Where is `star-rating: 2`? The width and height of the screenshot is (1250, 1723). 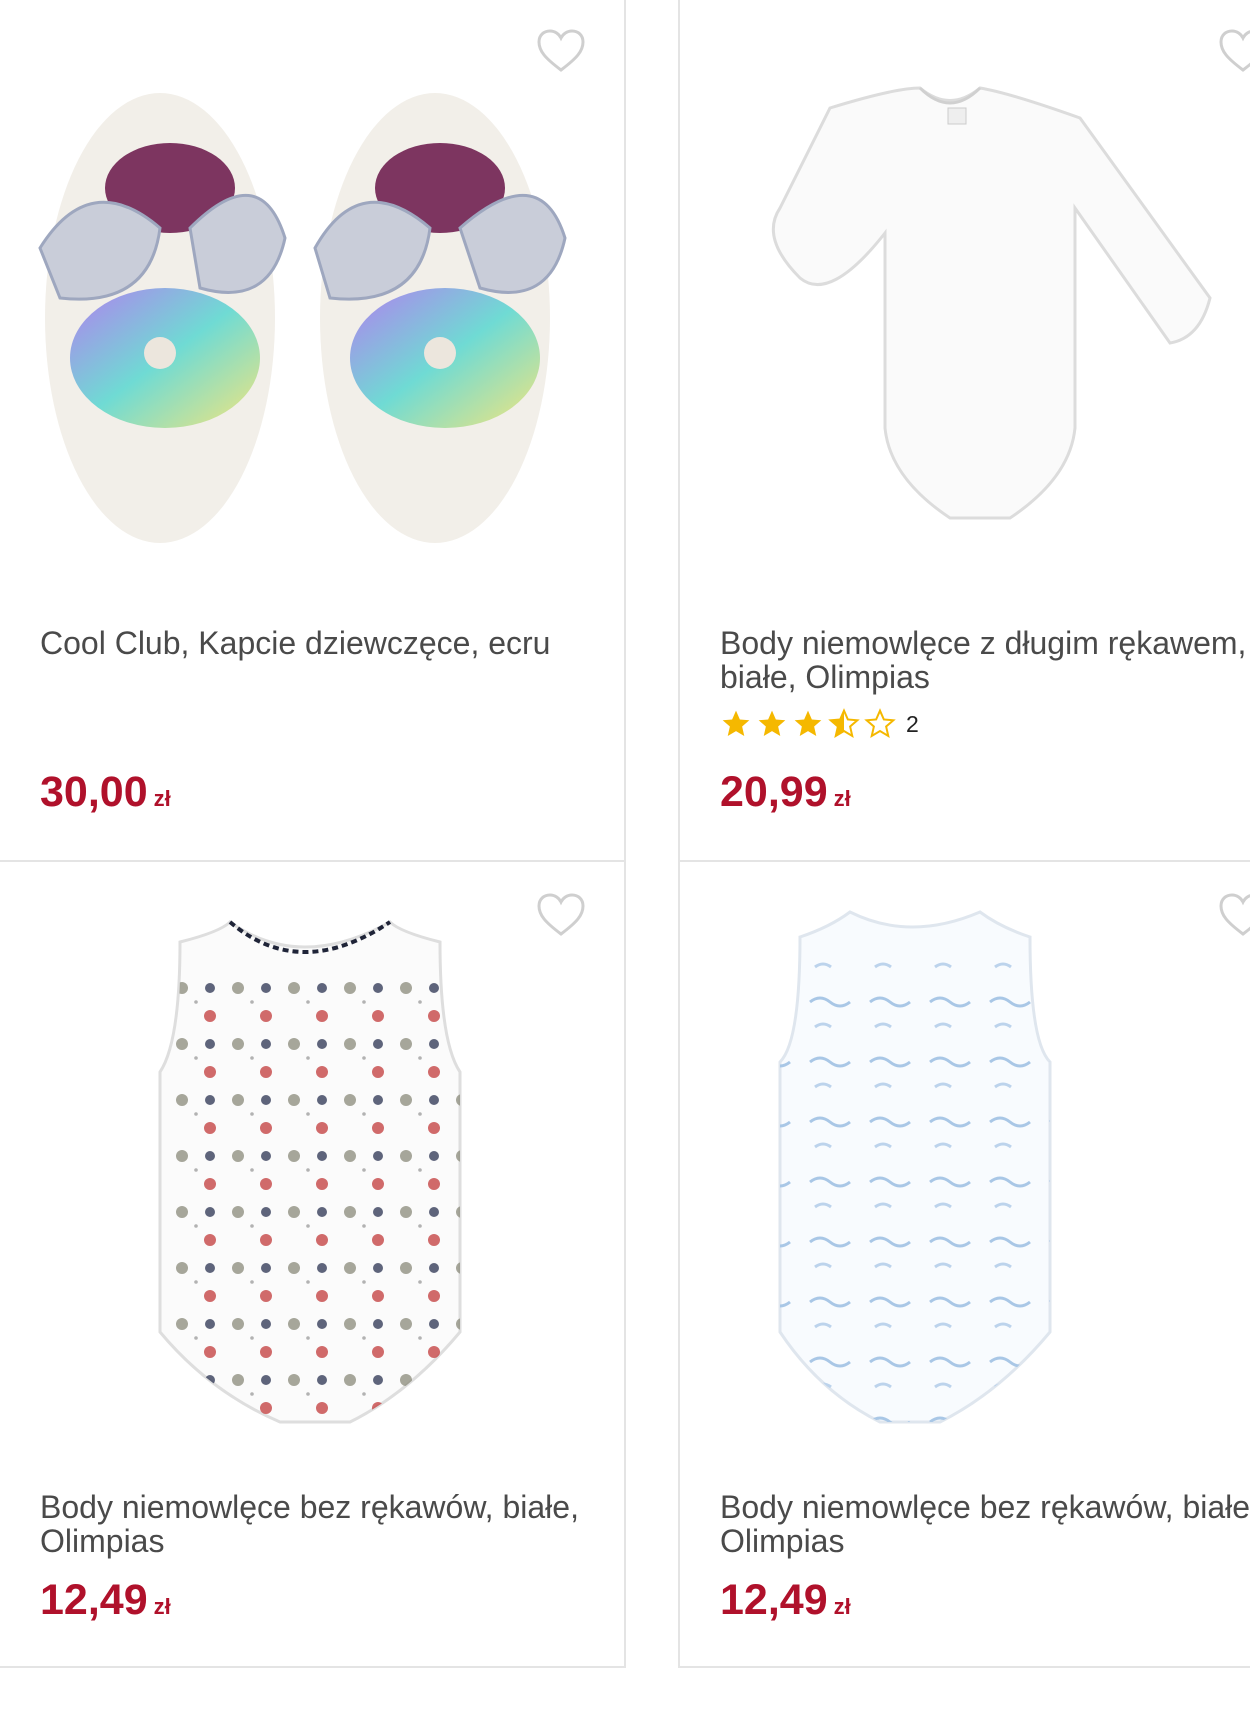
star-rating: 2 is located at coordinates (819, 724).